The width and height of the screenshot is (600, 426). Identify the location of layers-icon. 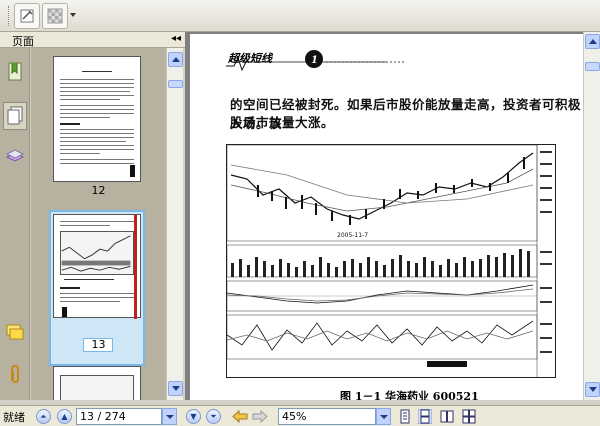
(15, 155).